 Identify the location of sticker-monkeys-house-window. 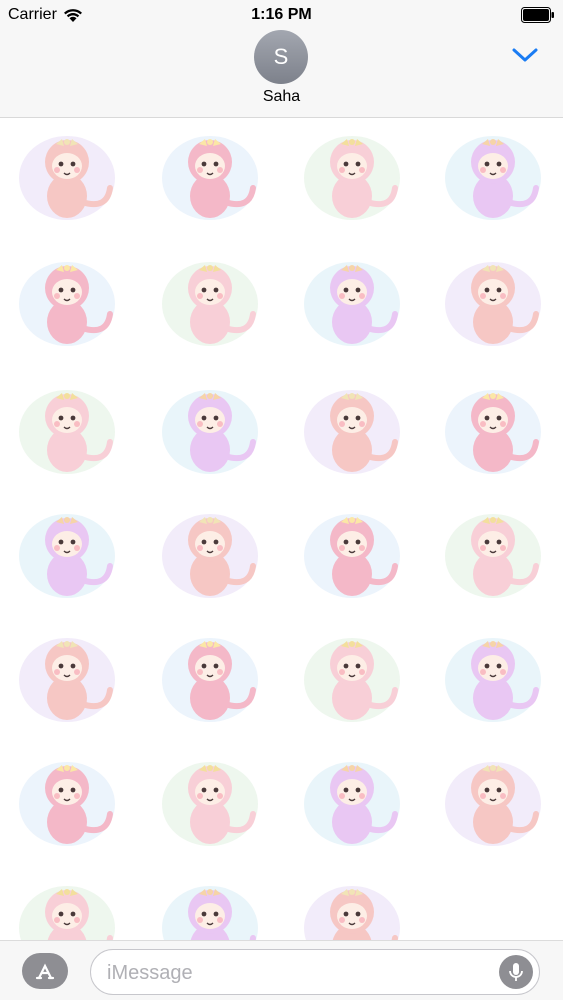
(67, 552).